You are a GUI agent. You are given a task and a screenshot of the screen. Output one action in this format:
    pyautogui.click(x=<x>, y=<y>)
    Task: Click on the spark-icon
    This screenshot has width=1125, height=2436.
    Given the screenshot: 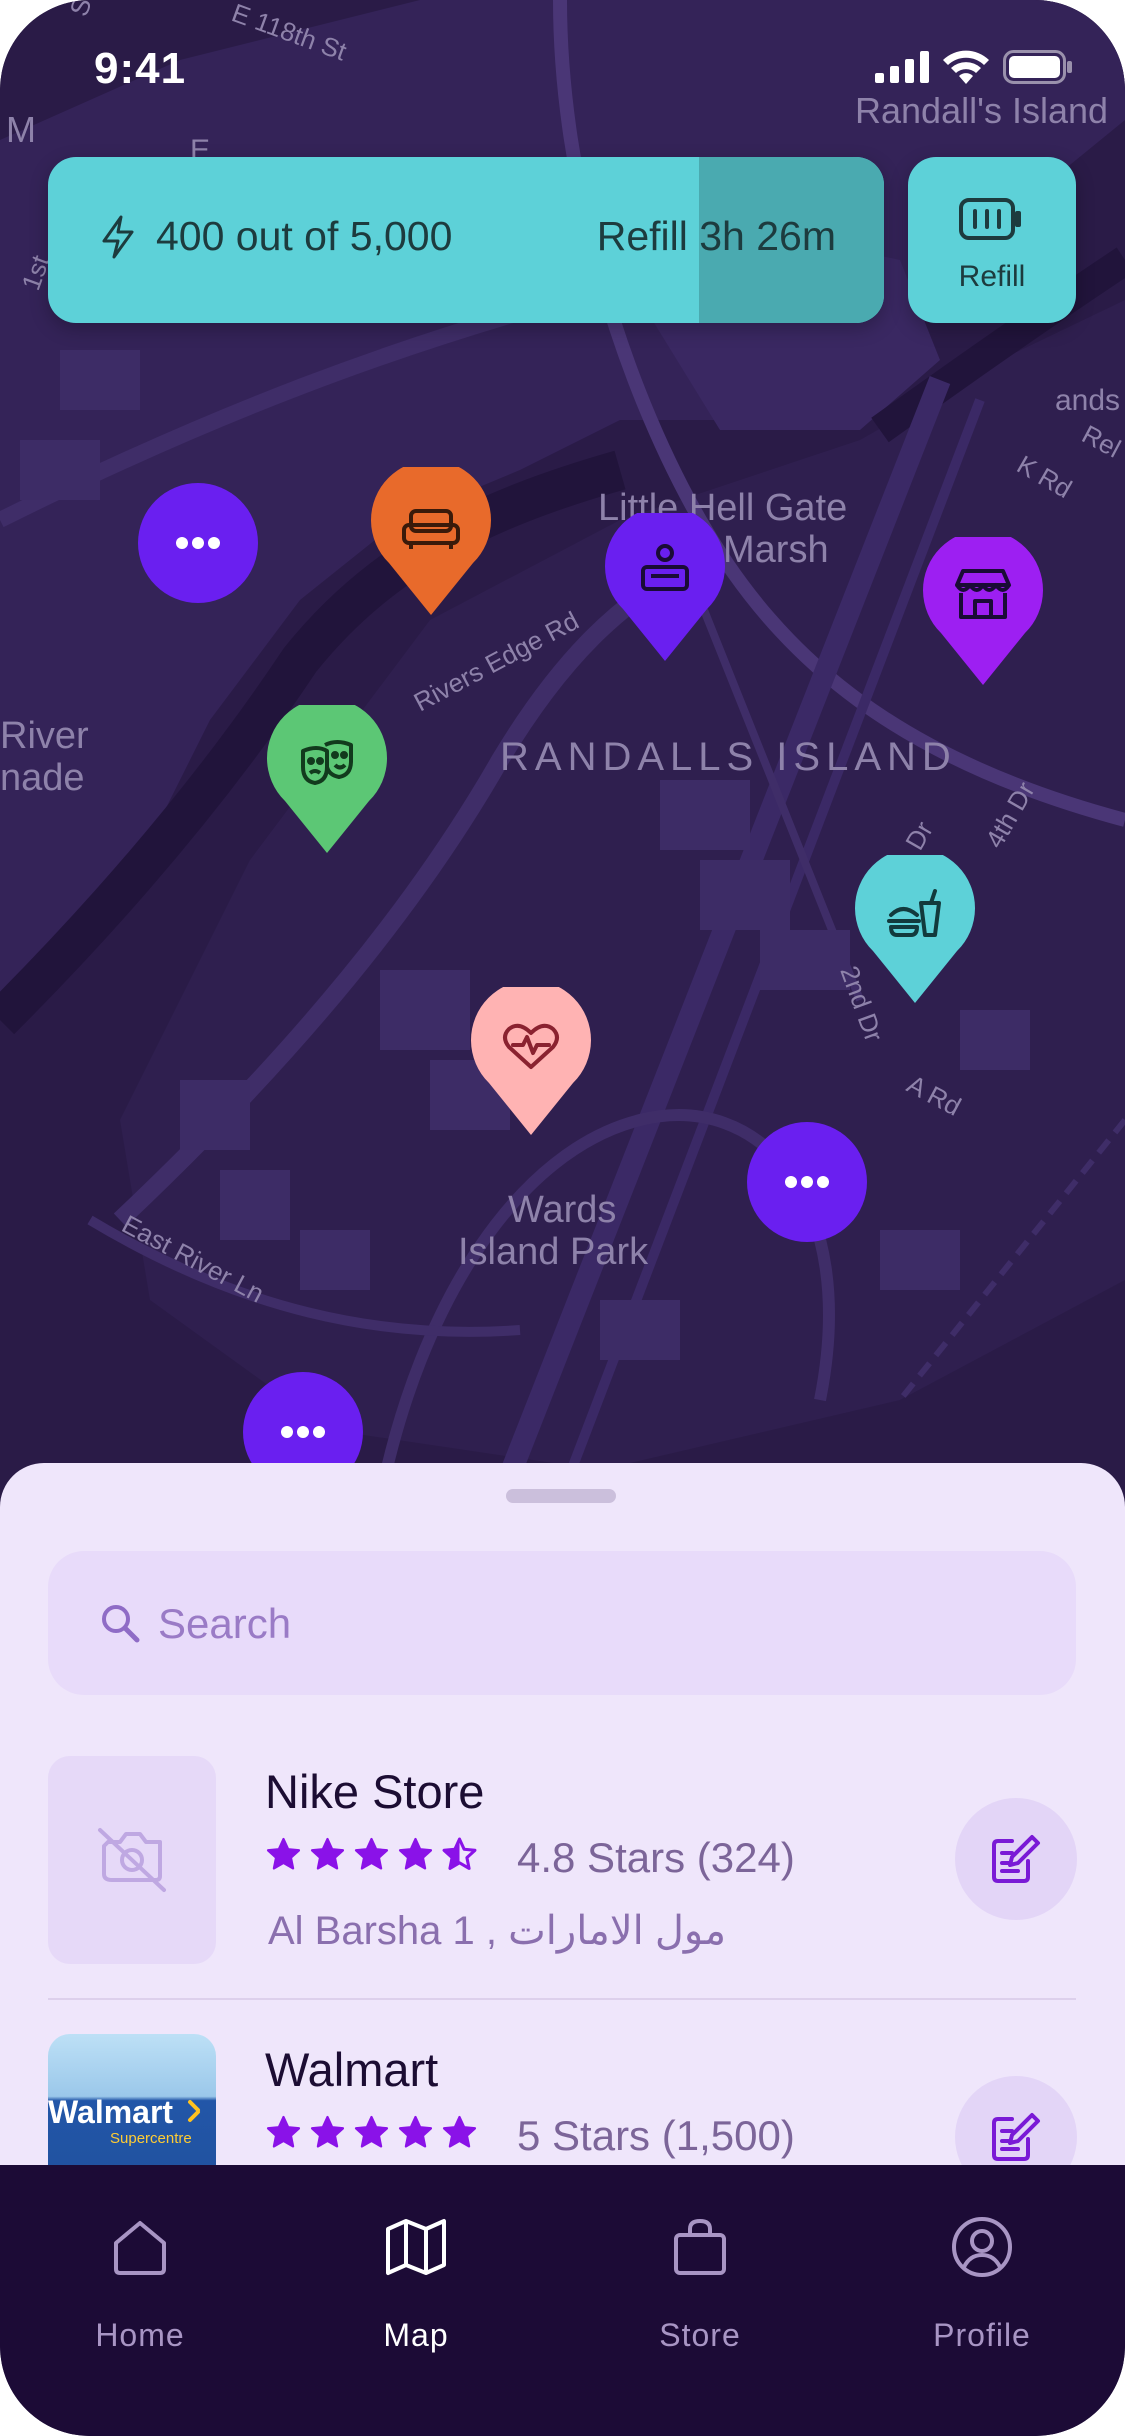 What is the action you would take?
    pyautogui.click(x=194, y=2111)
    